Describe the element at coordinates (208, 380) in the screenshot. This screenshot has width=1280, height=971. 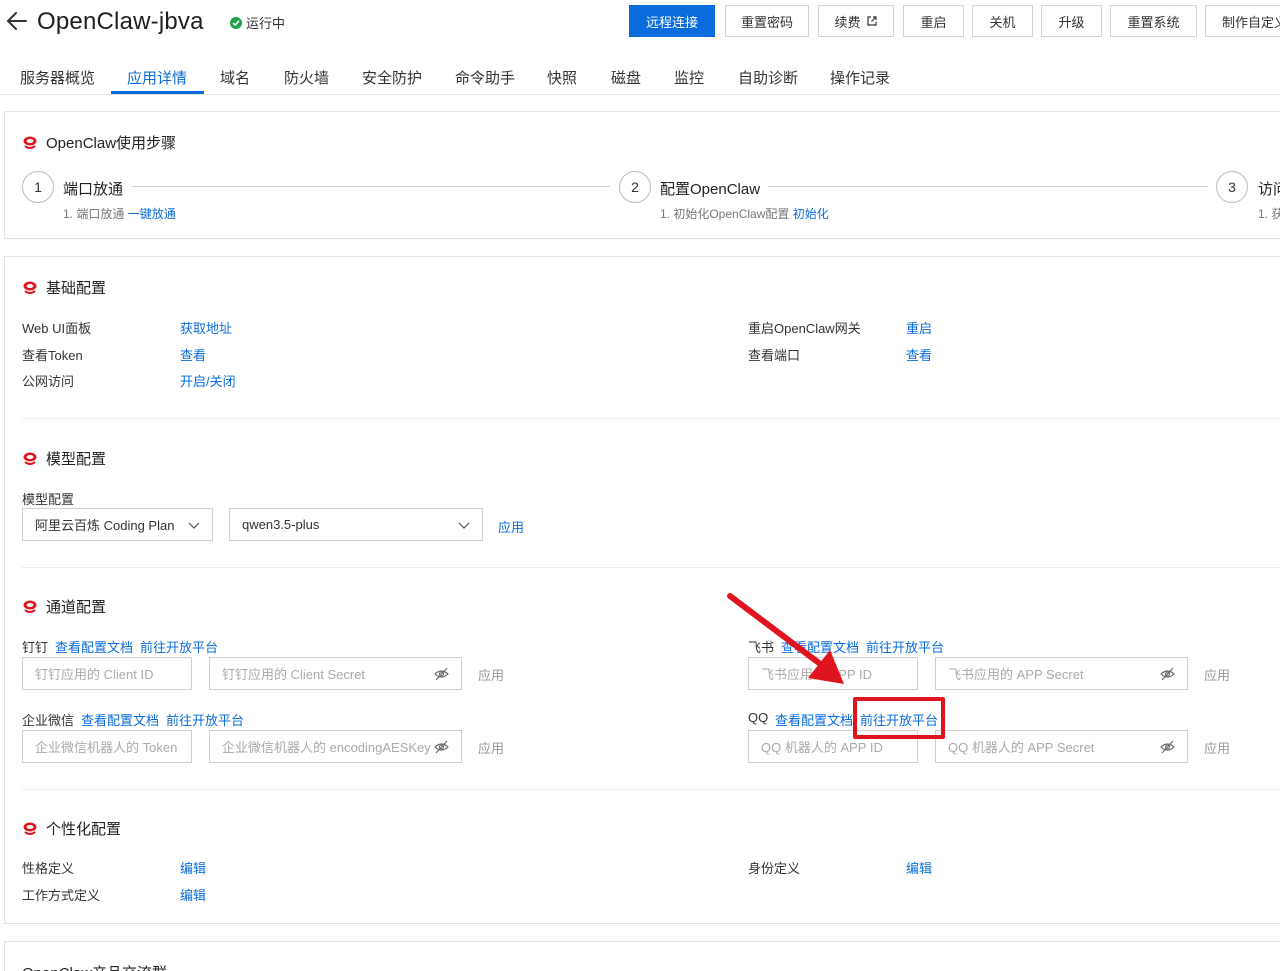
I see `public-access-toggle-link: 开启/关闭` at that location.